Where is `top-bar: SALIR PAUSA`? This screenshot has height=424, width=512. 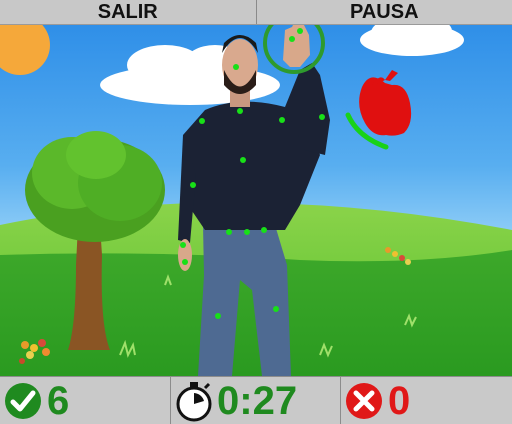 top-bar: SALIR PAUSA is located at coordinates (256, 12).